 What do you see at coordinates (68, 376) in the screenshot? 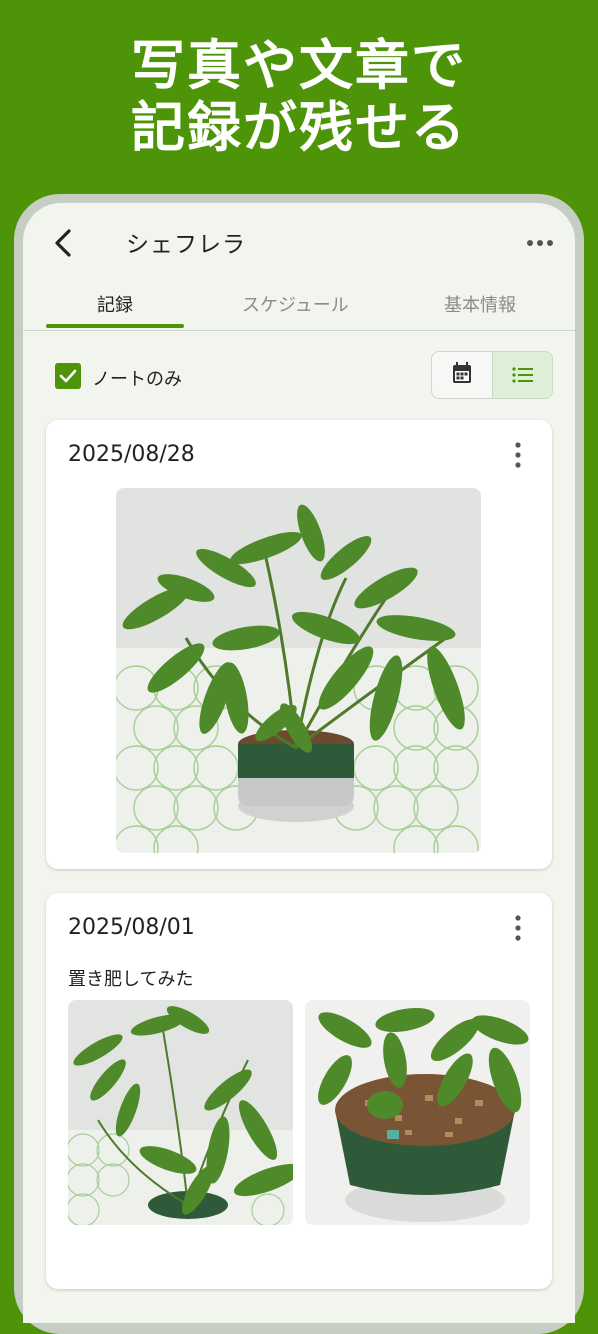
I see `checkbox-checked-icon` at bounding box center [68, 376].